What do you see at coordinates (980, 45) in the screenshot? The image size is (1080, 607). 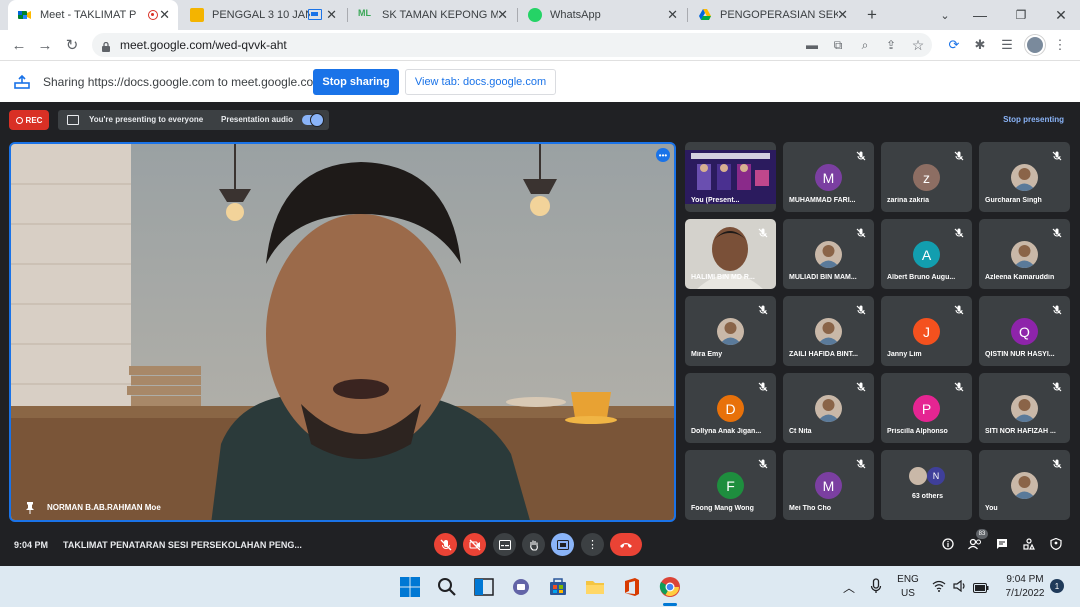 I see `extensions-puzzle-icon: ✱` at bounding box center [980, 45].